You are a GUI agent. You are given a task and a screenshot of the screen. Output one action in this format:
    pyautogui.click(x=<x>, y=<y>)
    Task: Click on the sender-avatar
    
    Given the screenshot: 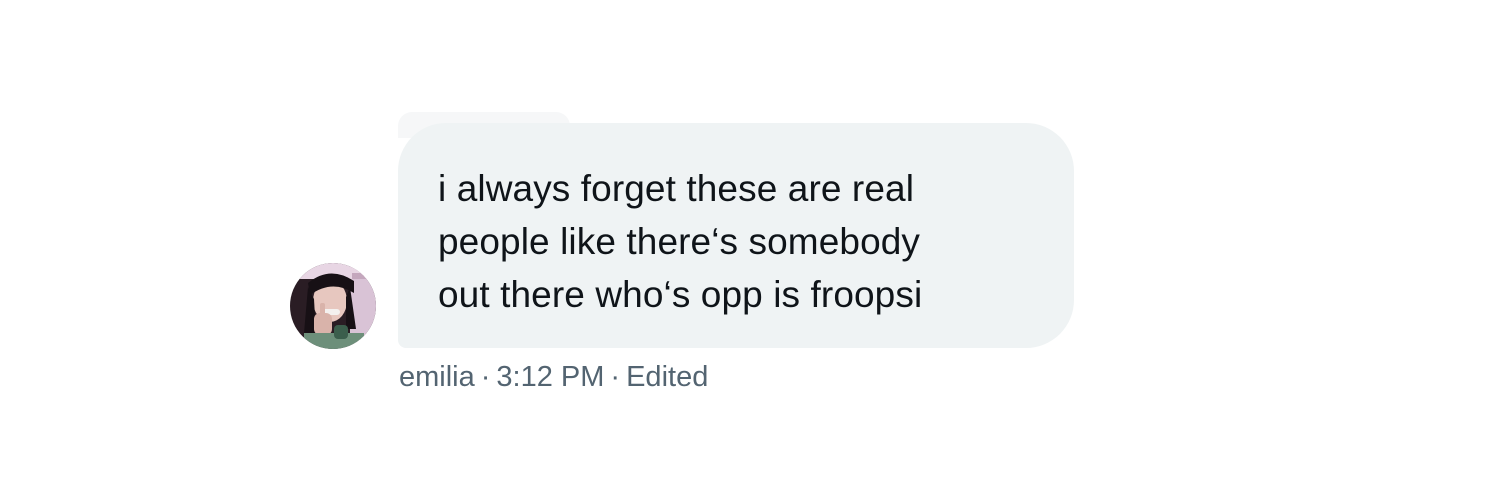 What is the action you would take?
    pyautogui.click(x=333, y=306)
    